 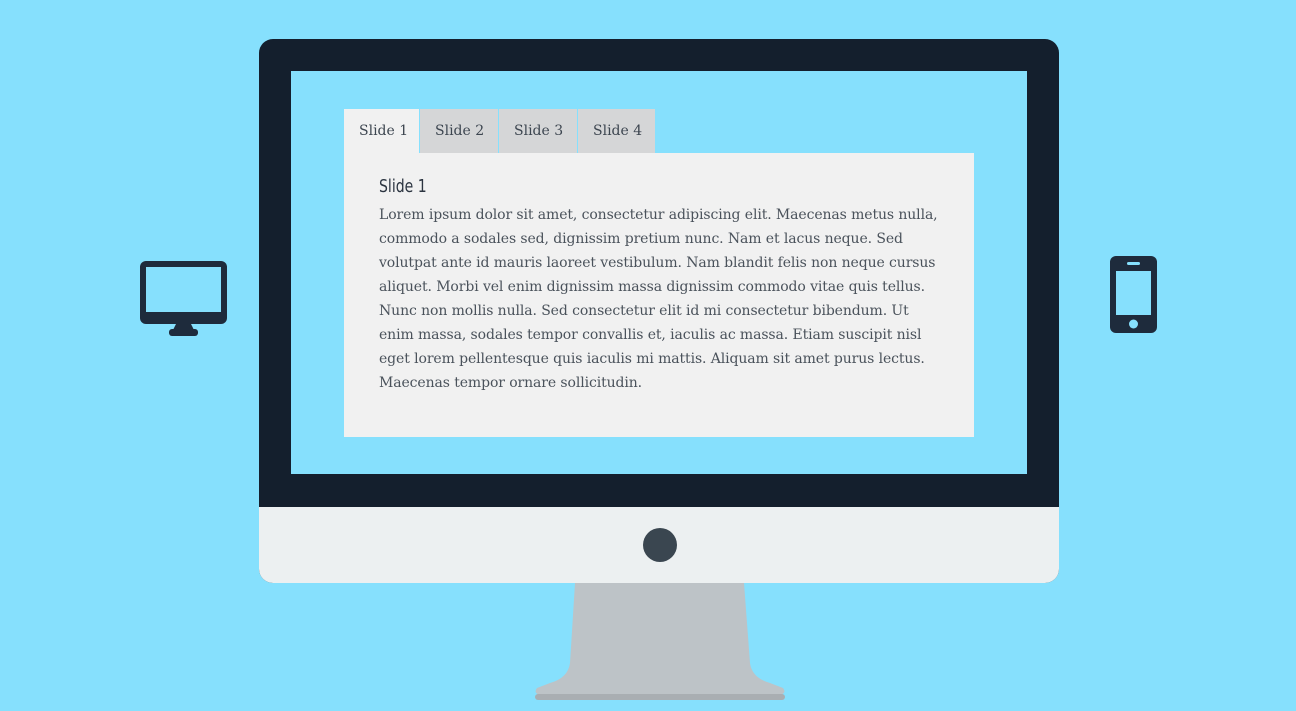 I want to click on smartphone-icon, so click(x=1133, y=294).